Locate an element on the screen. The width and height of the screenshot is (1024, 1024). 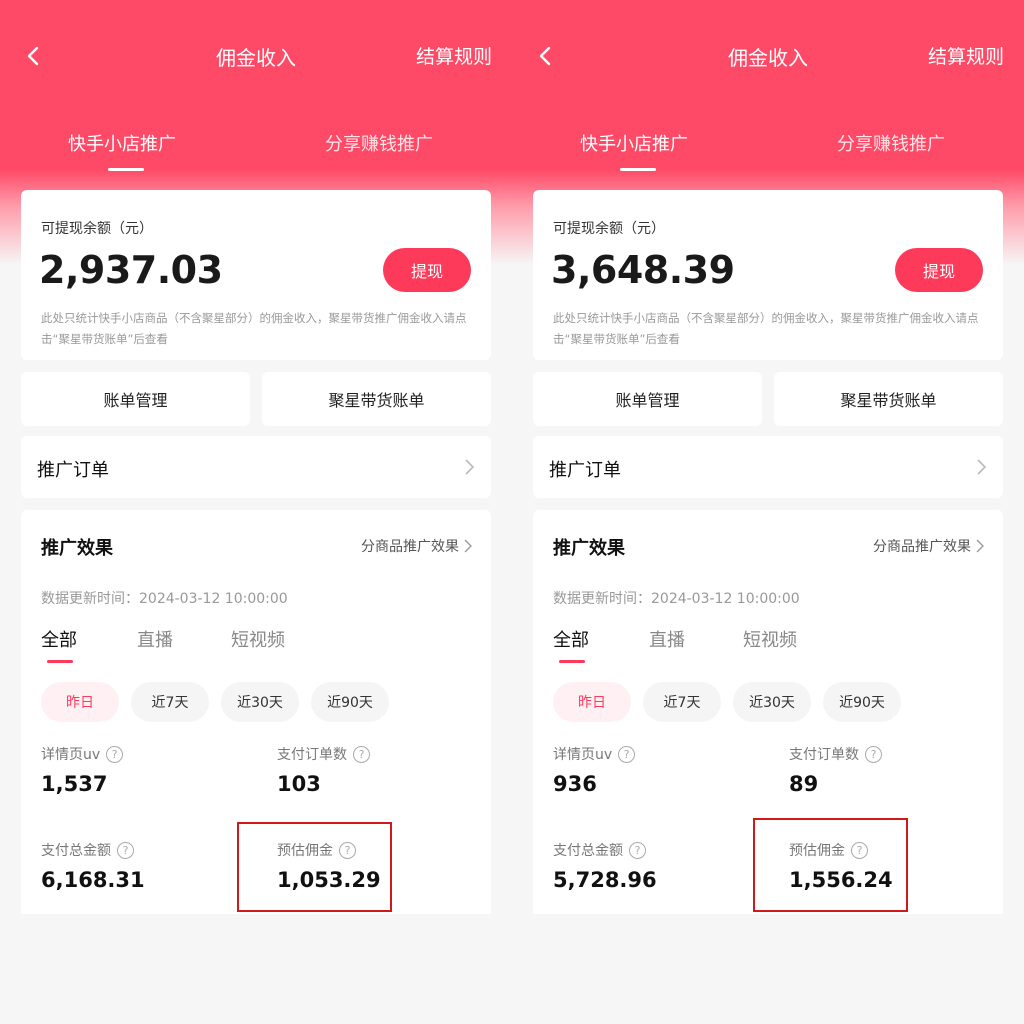
metric-value: 936 is located at coordinates (575, 784).